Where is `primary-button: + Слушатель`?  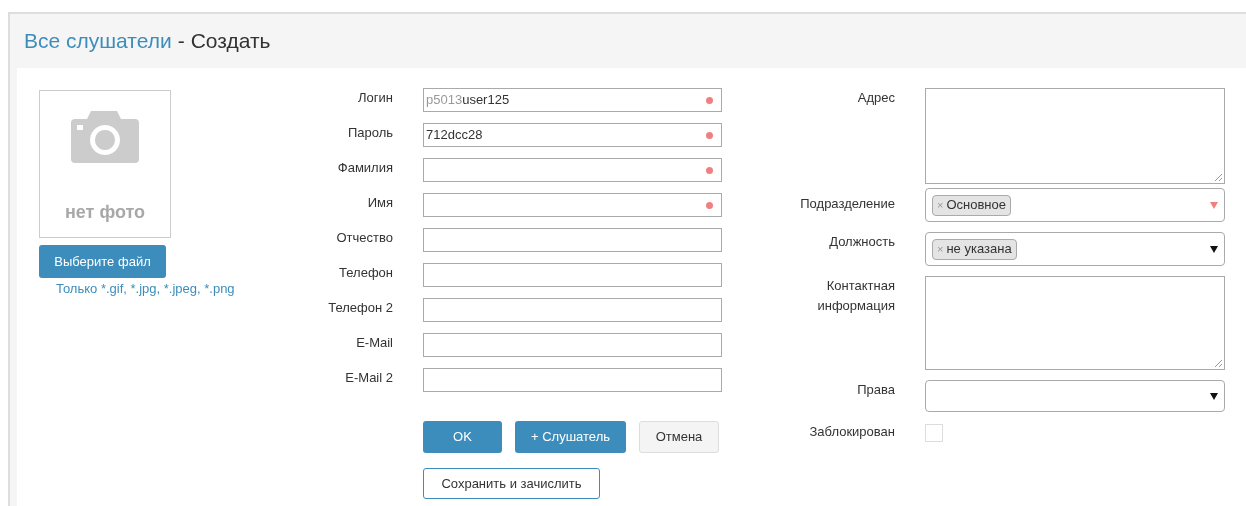
primary-button: + Слушатель is located at coordinates (570, 437).